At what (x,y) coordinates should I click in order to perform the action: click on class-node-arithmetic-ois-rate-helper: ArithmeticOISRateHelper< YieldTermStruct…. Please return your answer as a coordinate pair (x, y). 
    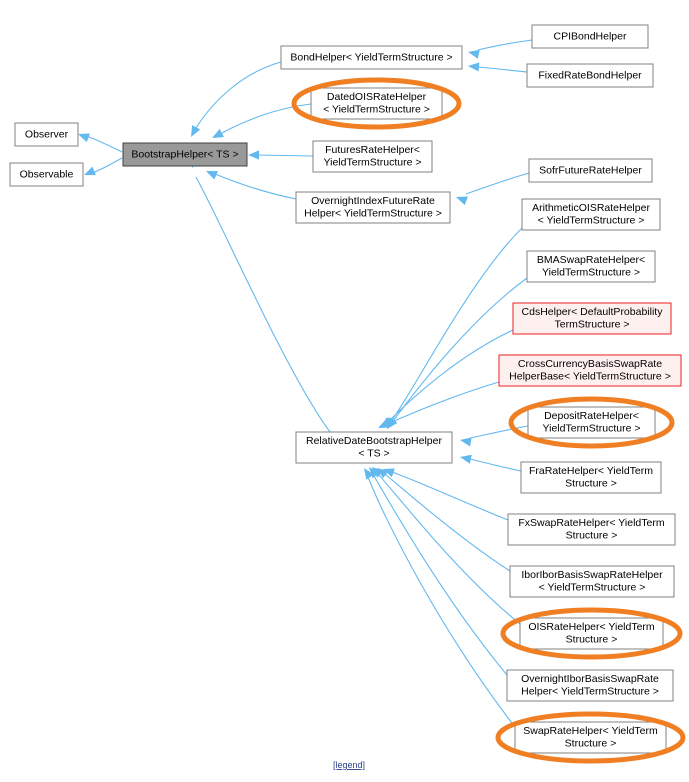
    Looking at the image, I should click on (591, 214).